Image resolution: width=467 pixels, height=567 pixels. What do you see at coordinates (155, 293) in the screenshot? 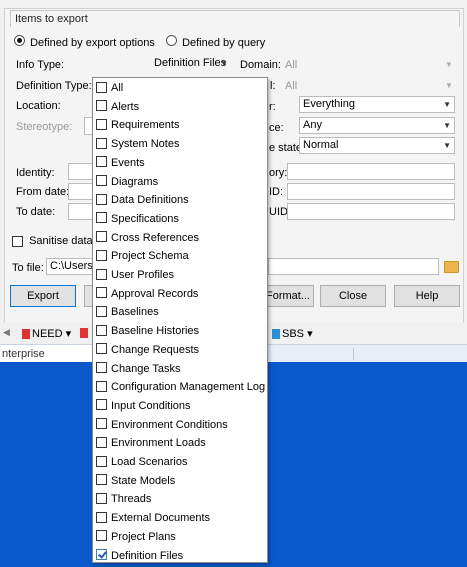
I see `dropdown-item-label: Approval Records` at bounding box center [155, 293].